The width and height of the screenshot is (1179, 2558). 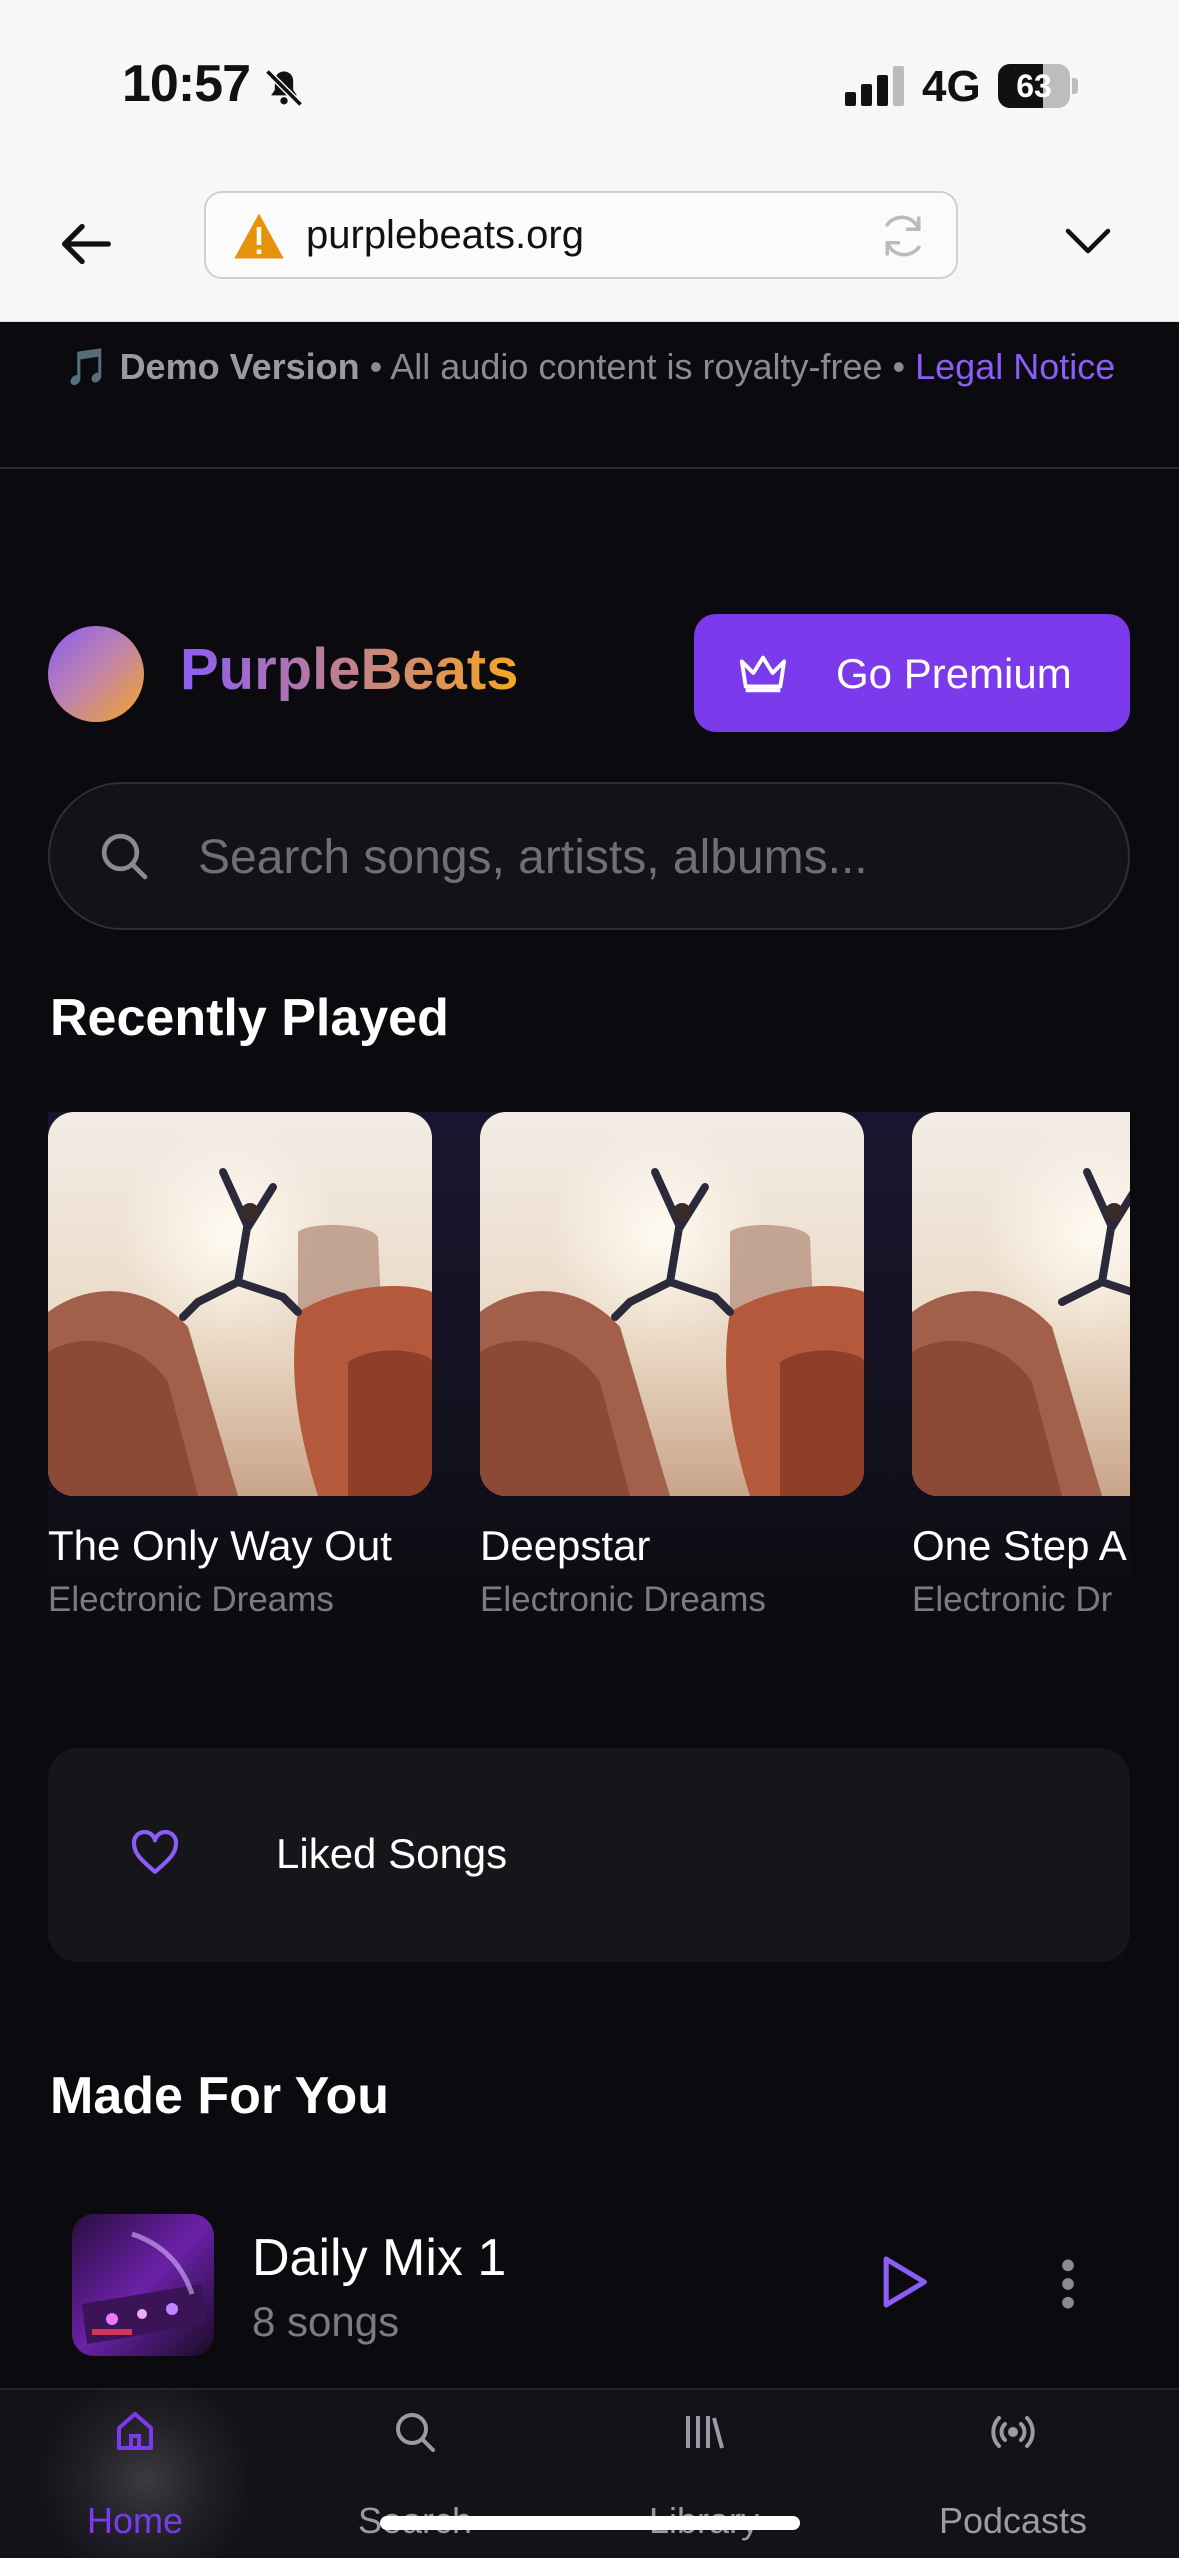 I want to click on search-bar, so click(x=589, y=856).